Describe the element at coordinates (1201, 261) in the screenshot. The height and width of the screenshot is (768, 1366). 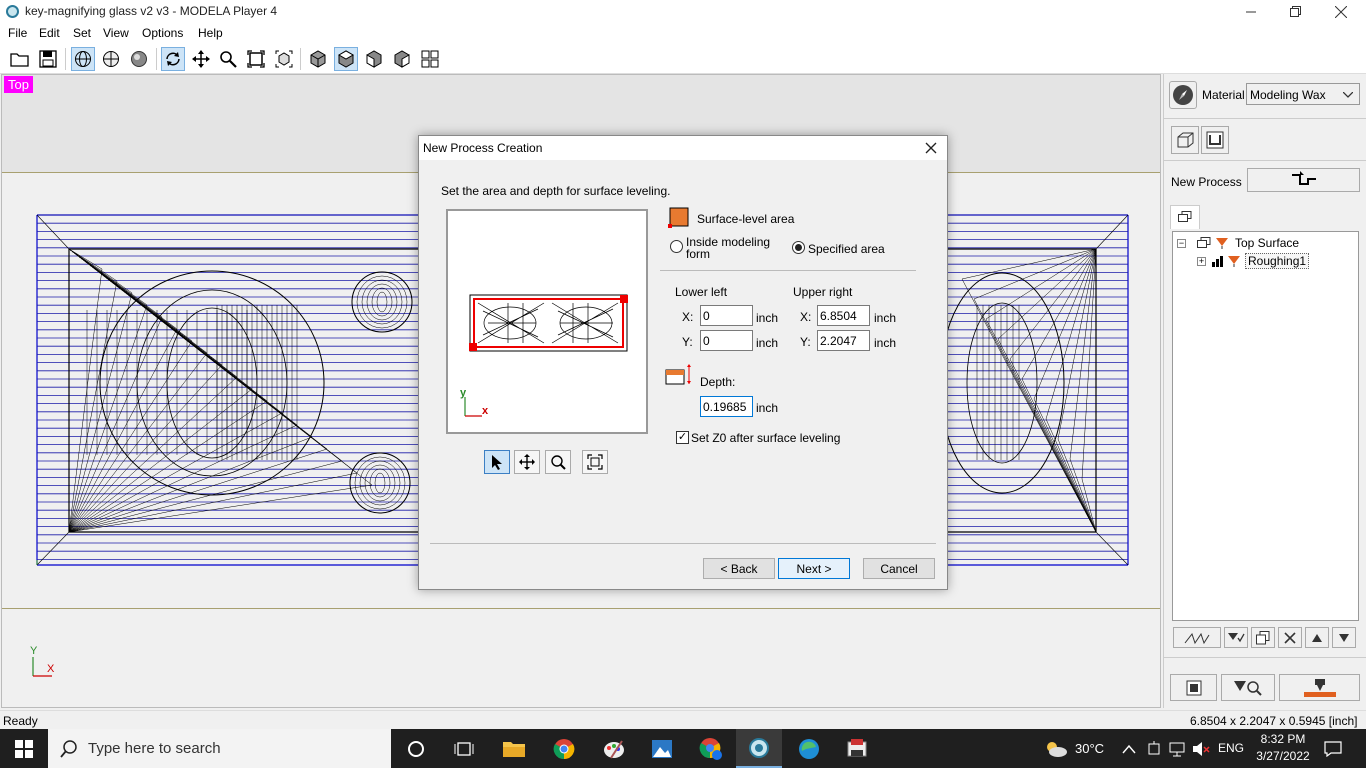
I see `expand-icon: +` at that location.